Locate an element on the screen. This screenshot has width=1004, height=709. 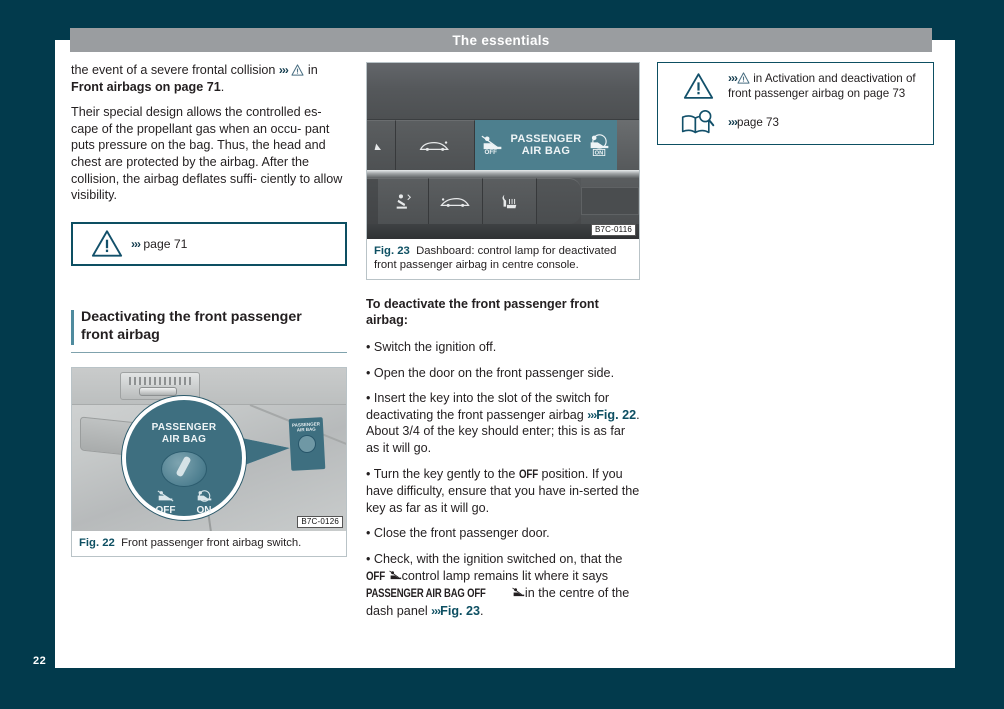
off-position-chip: OFF is located at coordinates (528, 474).